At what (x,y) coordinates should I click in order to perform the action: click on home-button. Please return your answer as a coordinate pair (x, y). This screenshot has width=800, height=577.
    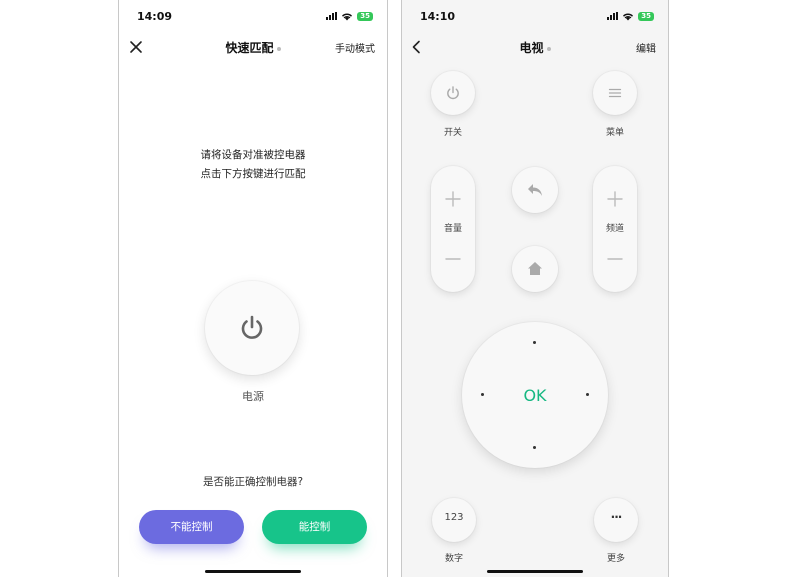
    Looking at the image, I should click on (535, 269).